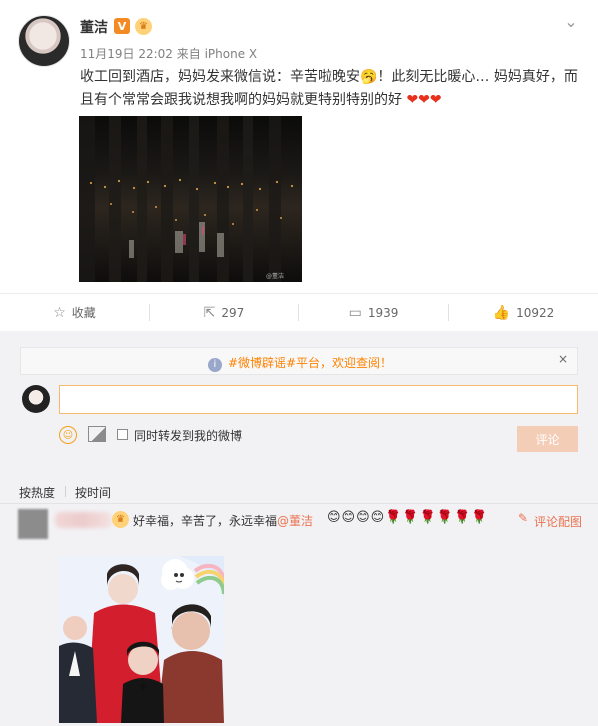  What do you see at coordinates (97, 434) in the screenshot?
I see `image-icon` at bounding box center [97, 434].